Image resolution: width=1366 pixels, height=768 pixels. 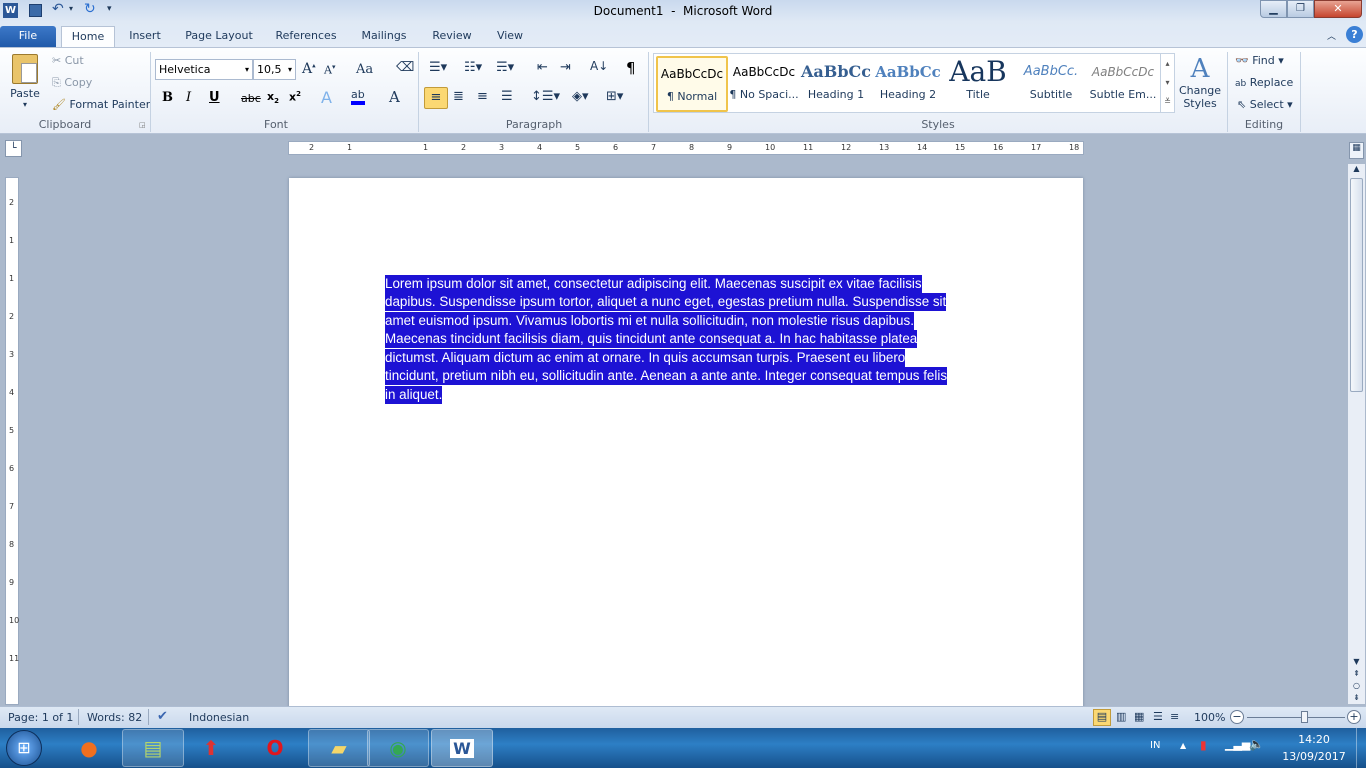 What do you see at coordinates (68, 60) in the screenshot?
I see `cut-button: ✂ Cut` at bounding box center [68, 60].